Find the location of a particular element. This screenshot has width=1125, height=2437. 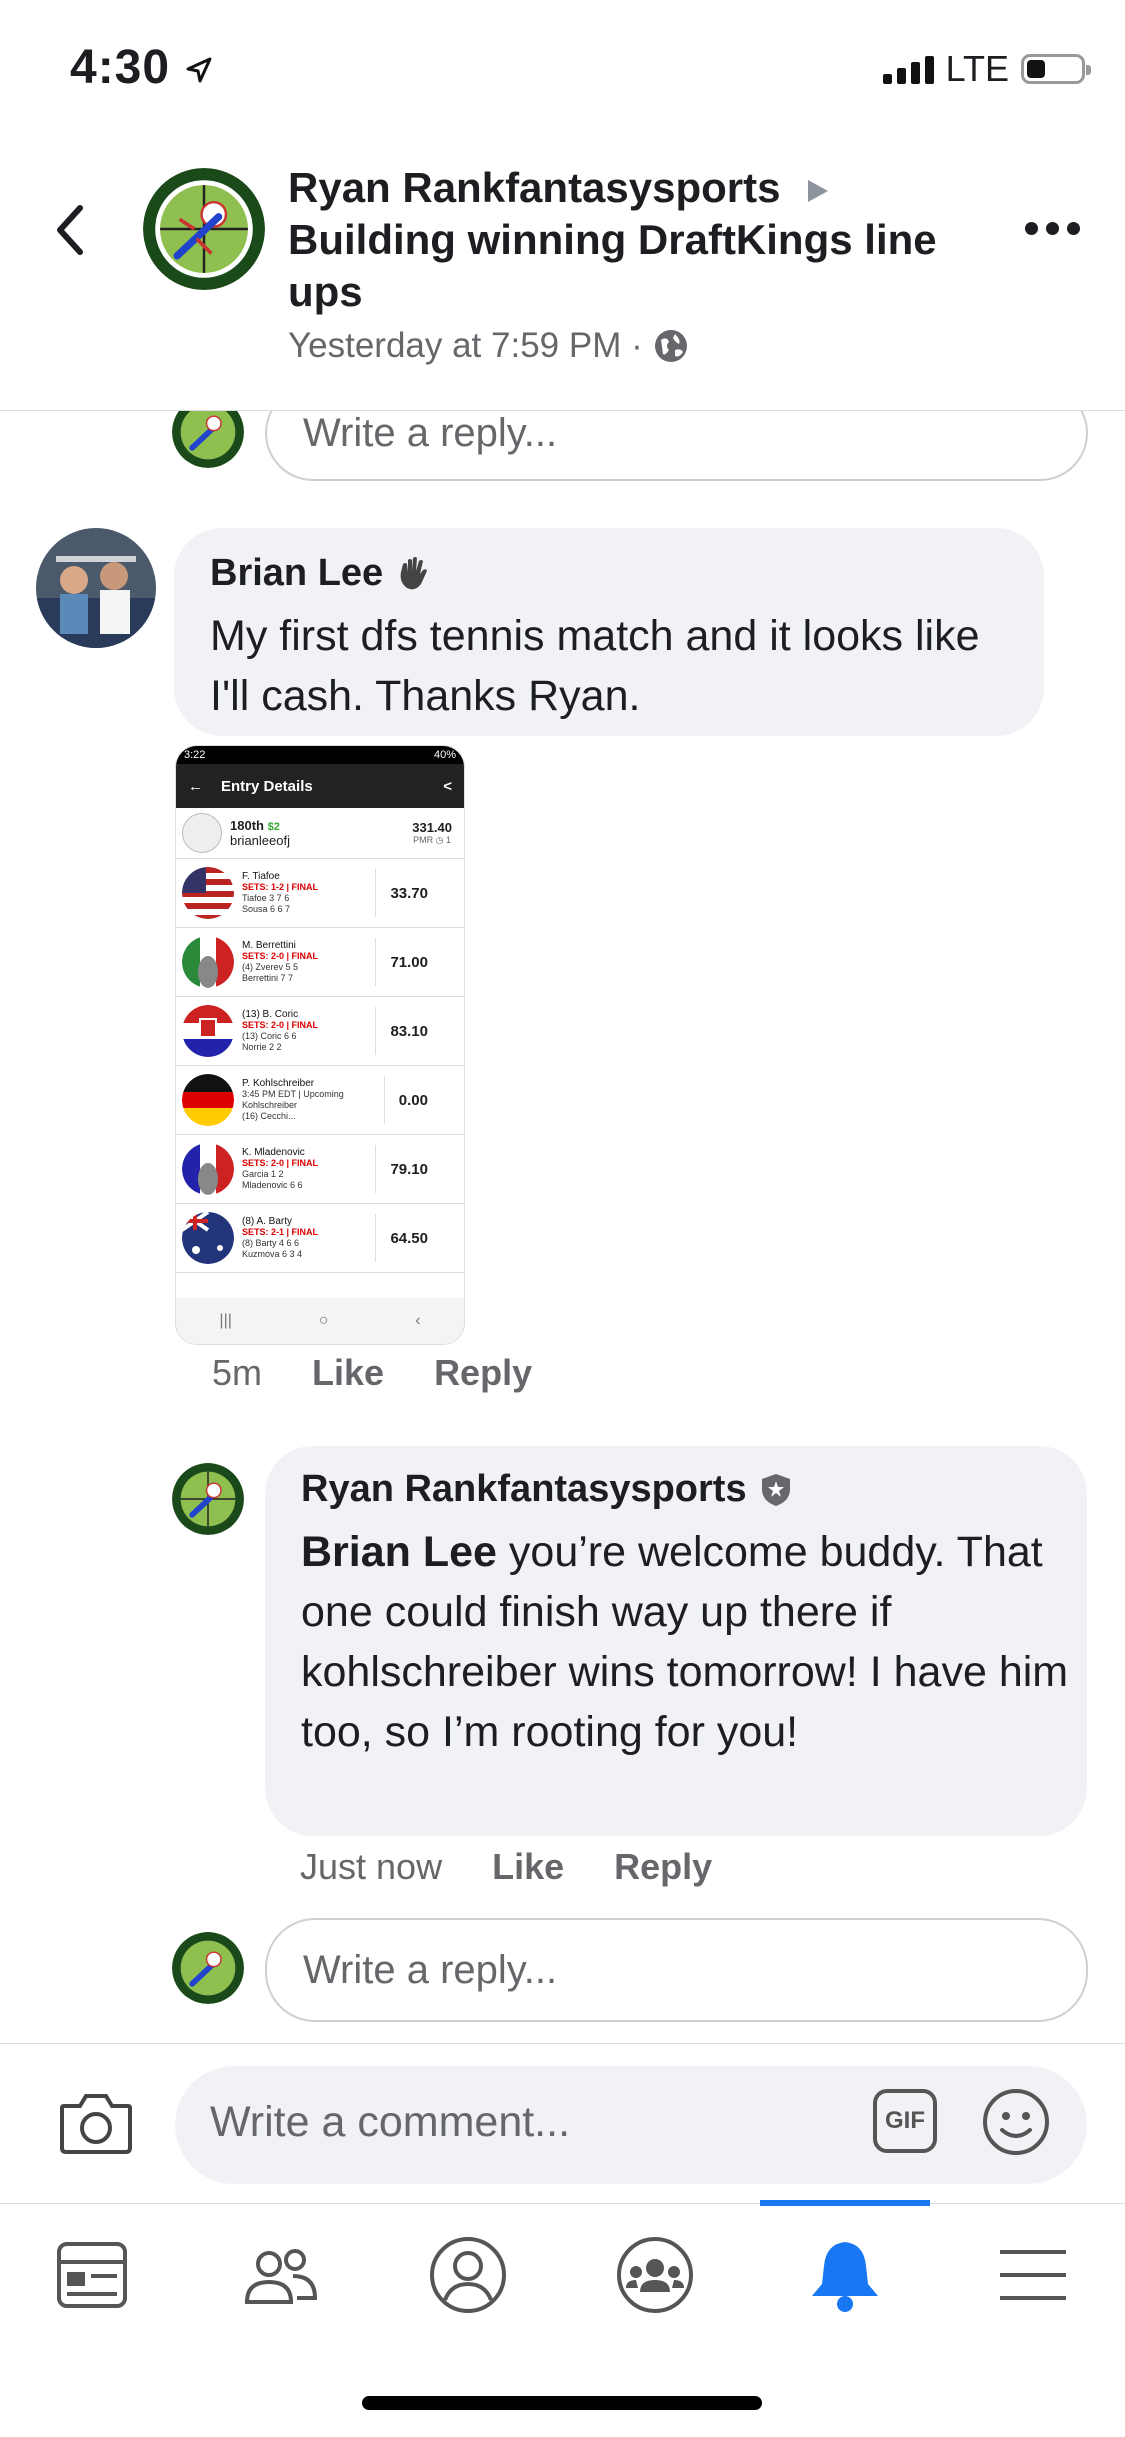

profile-icon is located at coordinates (468, 2275).